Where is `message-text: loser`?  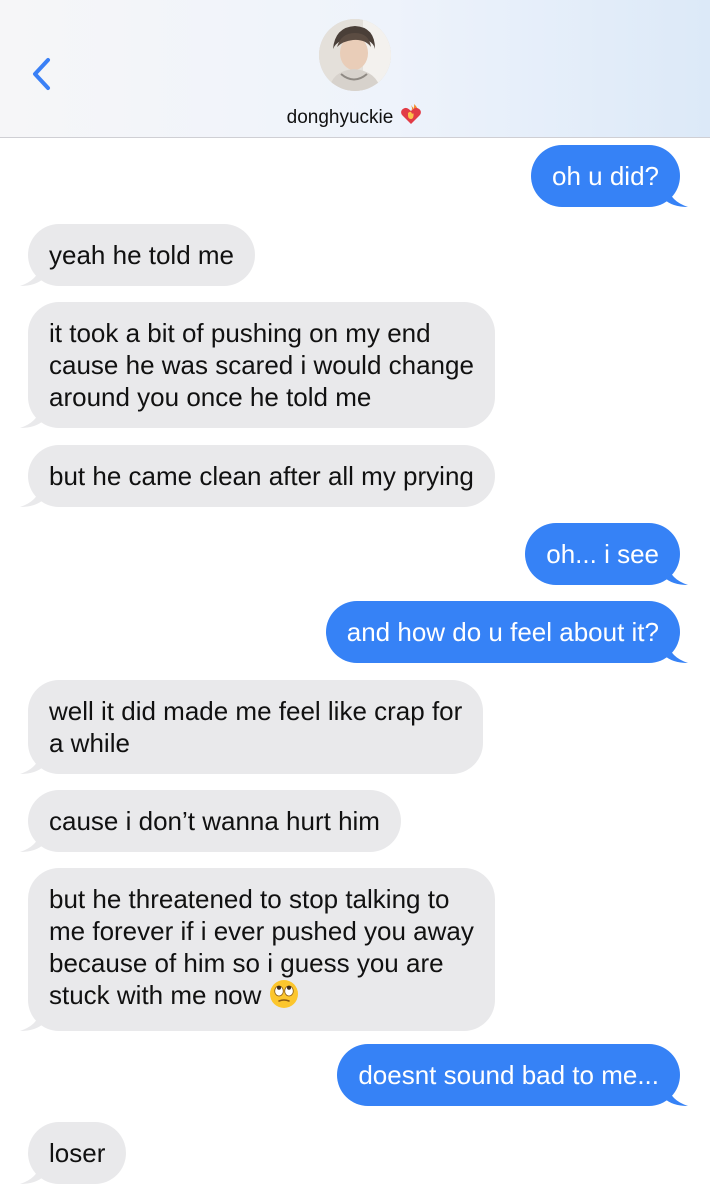
message-text: loser is located at coordinates (77, 1153).